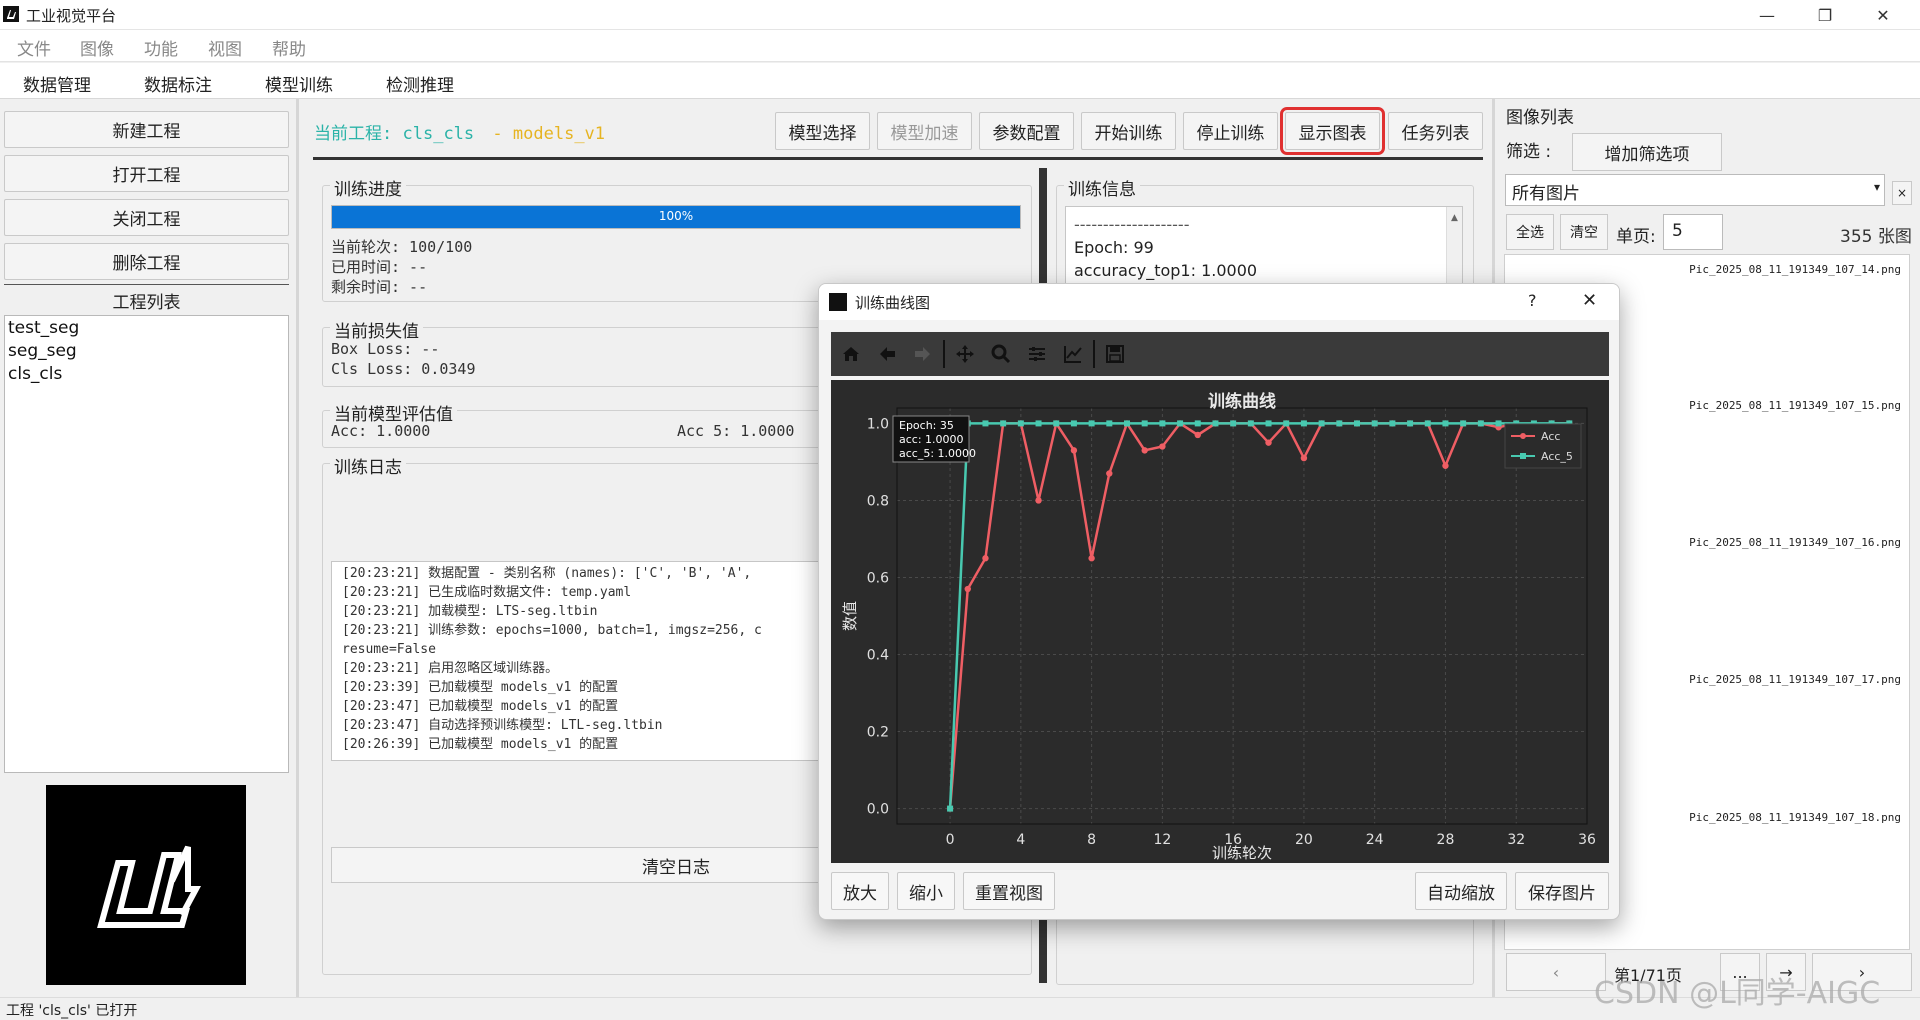  What do you see at coordinates (736, 431) in the screenshot?
I see `acc5-value: Acc 5: 1.0000` at bounding box center [736, 431].